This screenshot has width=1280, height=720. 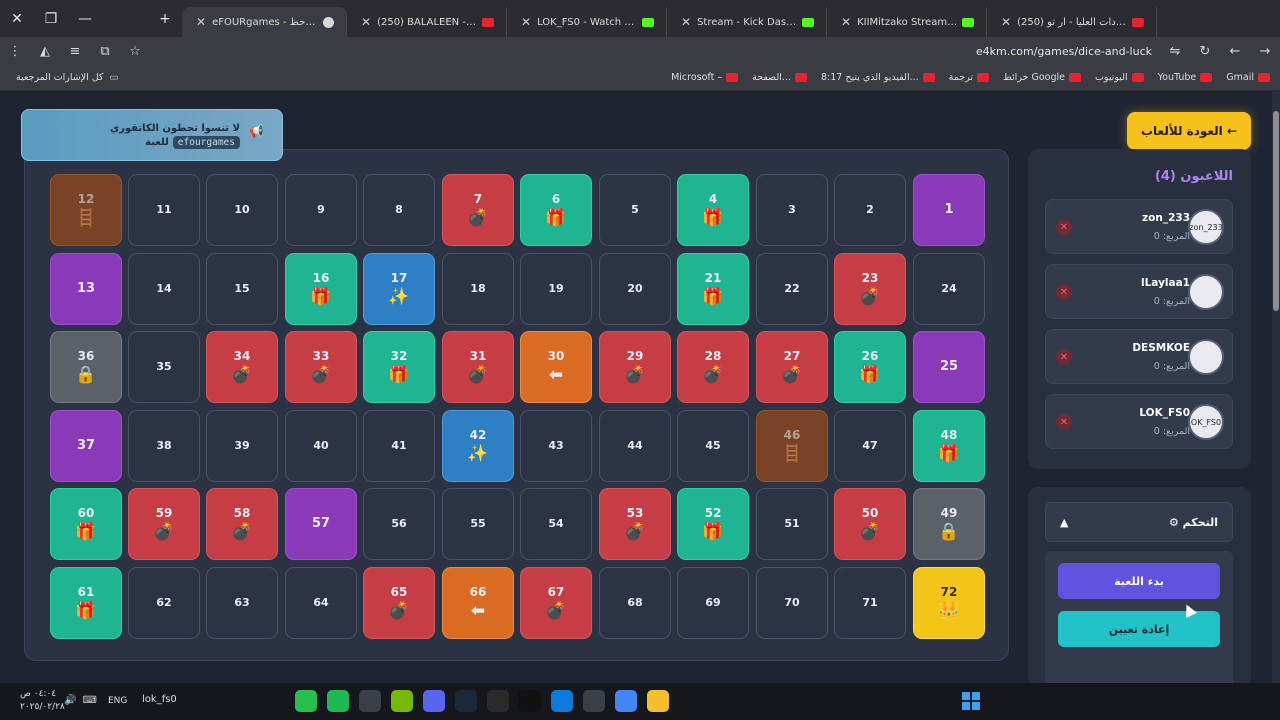 I want to click on all-bookmarks-button: كل الإشارات المرجعية ▭, so click(x=67, y=77).